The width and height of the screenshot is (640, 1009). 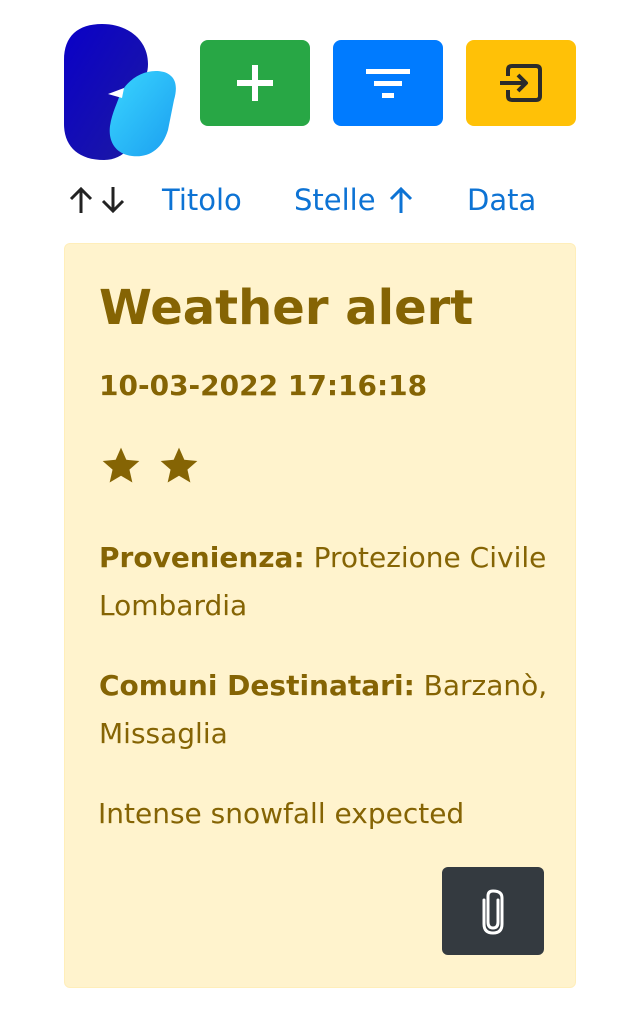 What do you see at coordinates (202, 557) in the screenshot?
I see `provenienza-label: Provenienza:` at bounding box center [202, 557].